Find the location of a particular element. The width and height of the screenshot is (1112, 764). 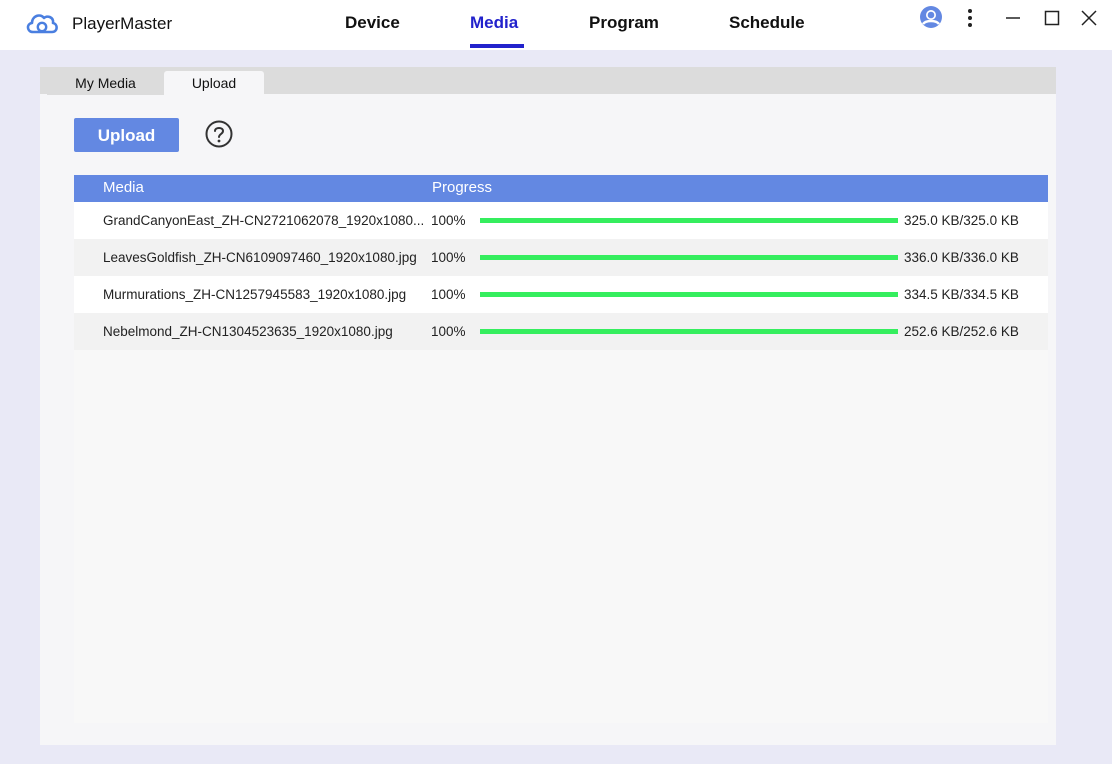

maximize-icon is located at coordinates (1052, 18).